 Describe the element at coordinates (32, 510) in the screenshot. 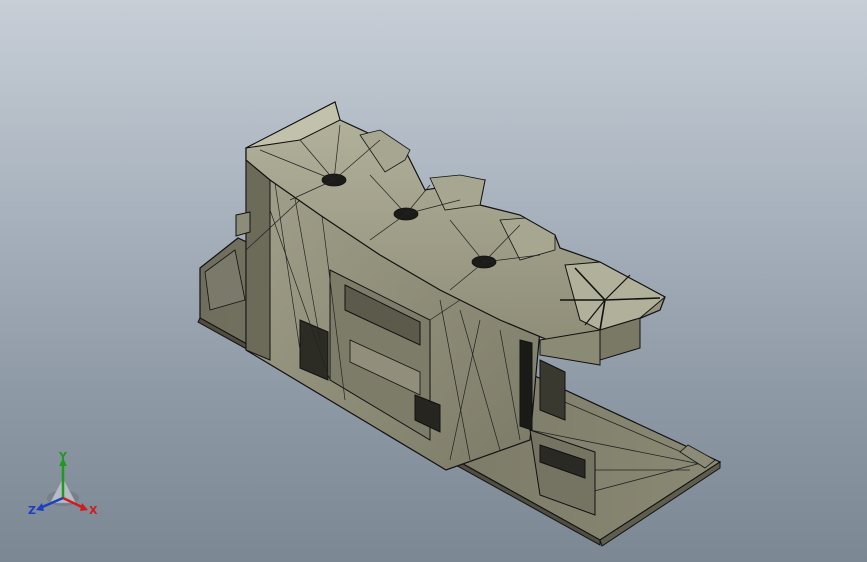

I see `axis-z-label: Z` at that location.